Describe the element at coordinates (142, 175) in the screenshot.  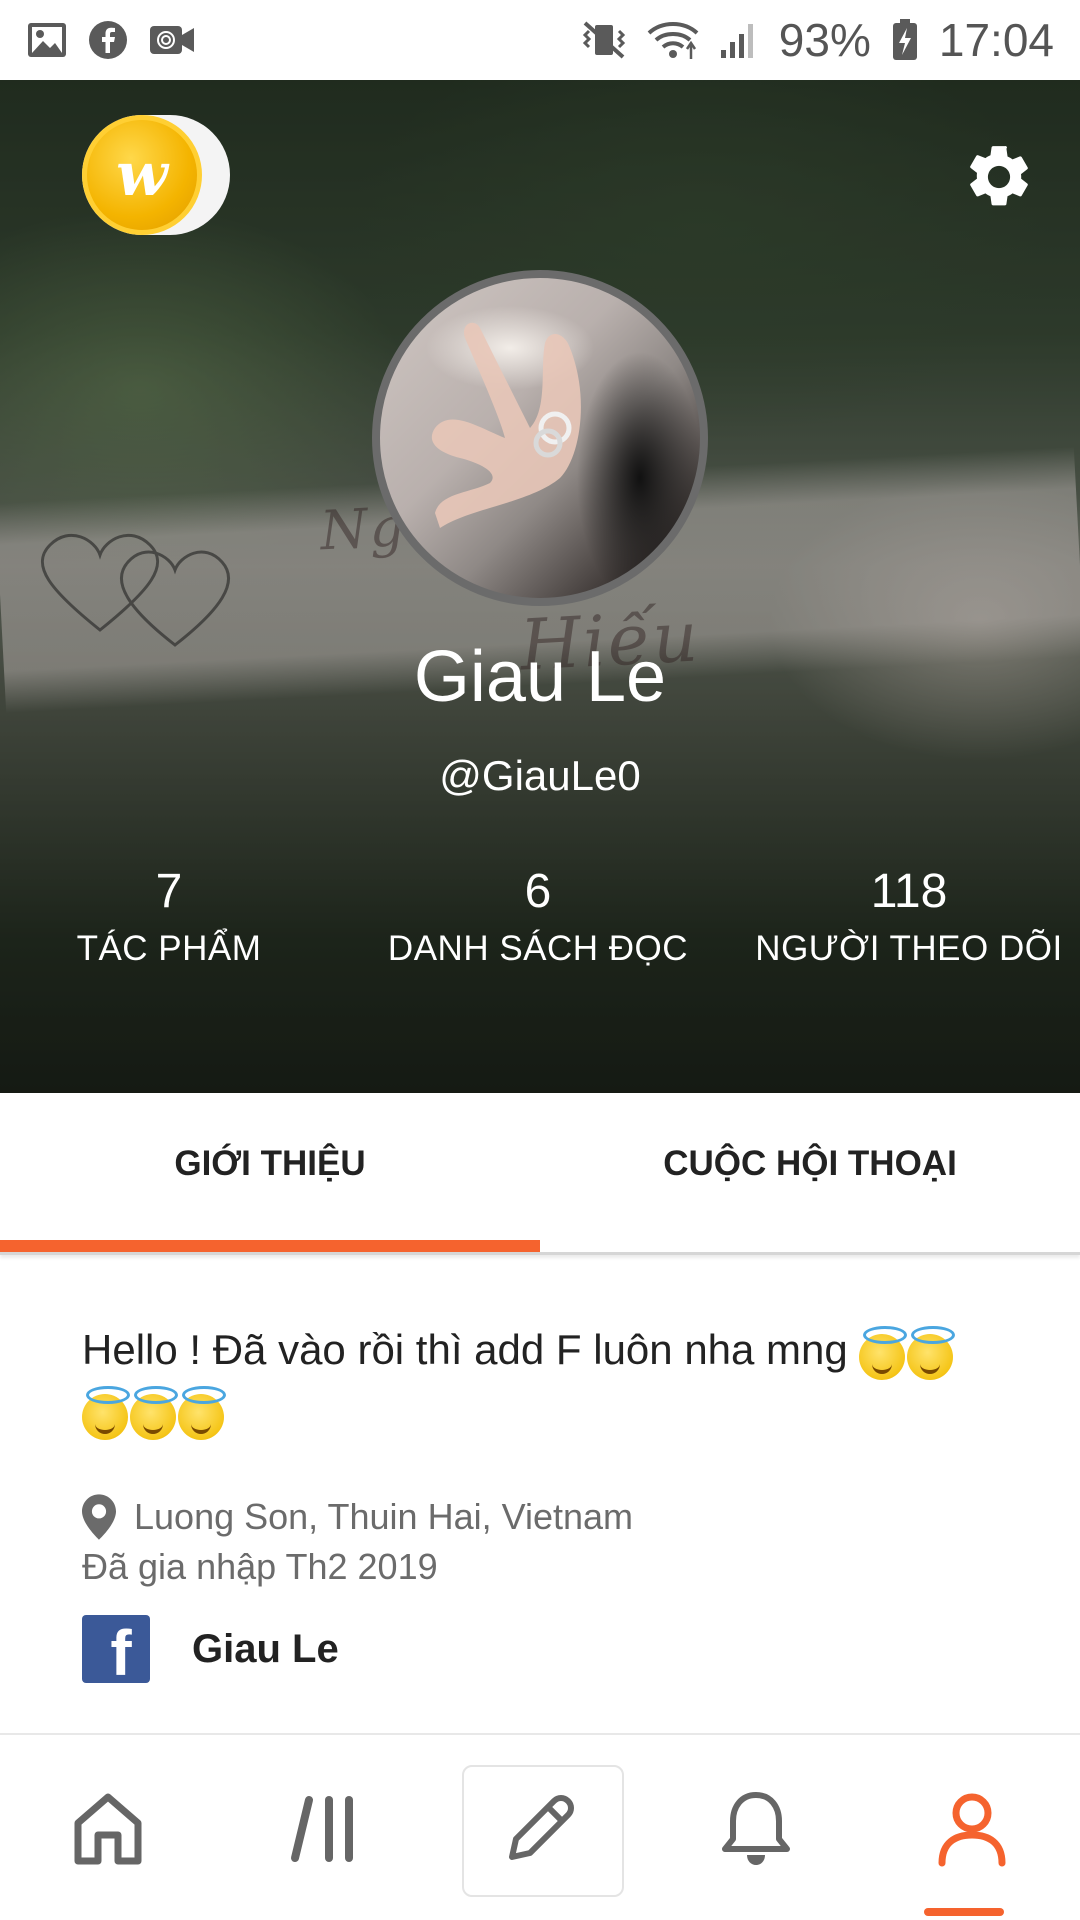
I see `wattpad-coin-icon: w` at that location.